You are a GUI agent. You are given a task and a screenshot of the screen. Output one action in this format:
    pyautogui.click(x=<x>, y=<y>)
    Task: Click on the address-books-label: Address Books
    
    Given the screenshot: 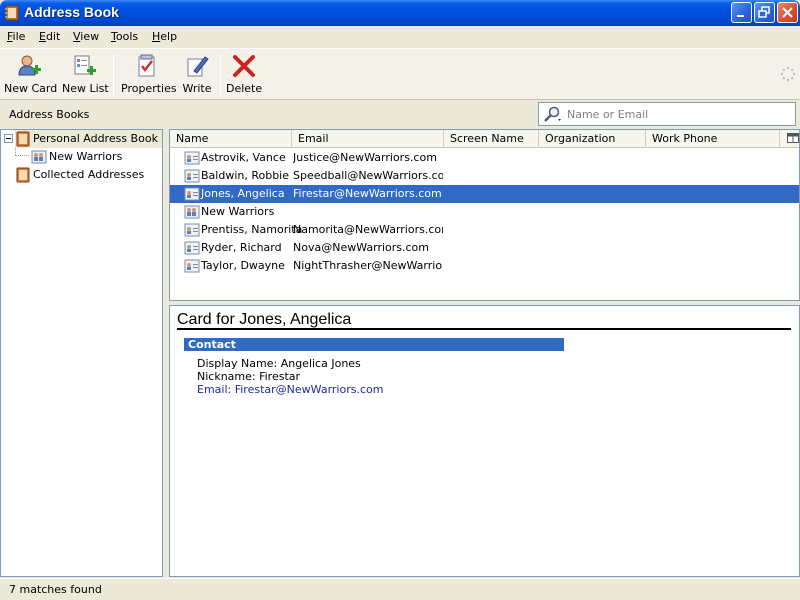 What is the action you would take?
    pyautogui.click(x=49, y=114)
    